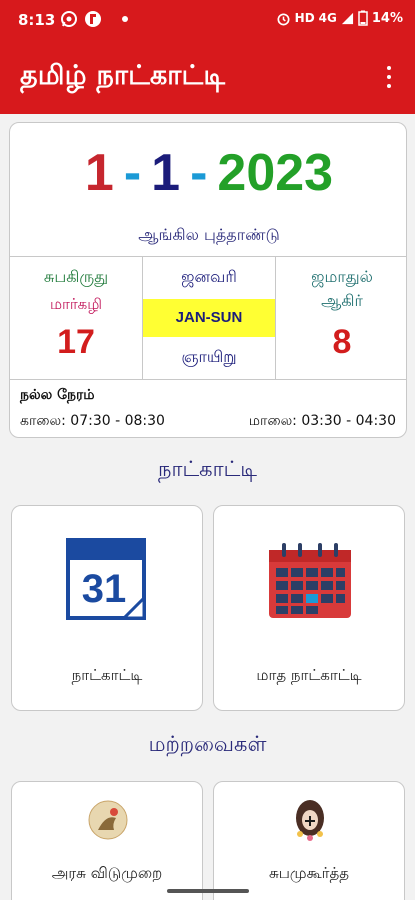 Image resolution: width=415 pixels, height=900 pixels. Describe the element at coordinates (309, 675) in the screenshot. I see `monthly-calendar-label: மாத நாட்காட்டி` at that location.